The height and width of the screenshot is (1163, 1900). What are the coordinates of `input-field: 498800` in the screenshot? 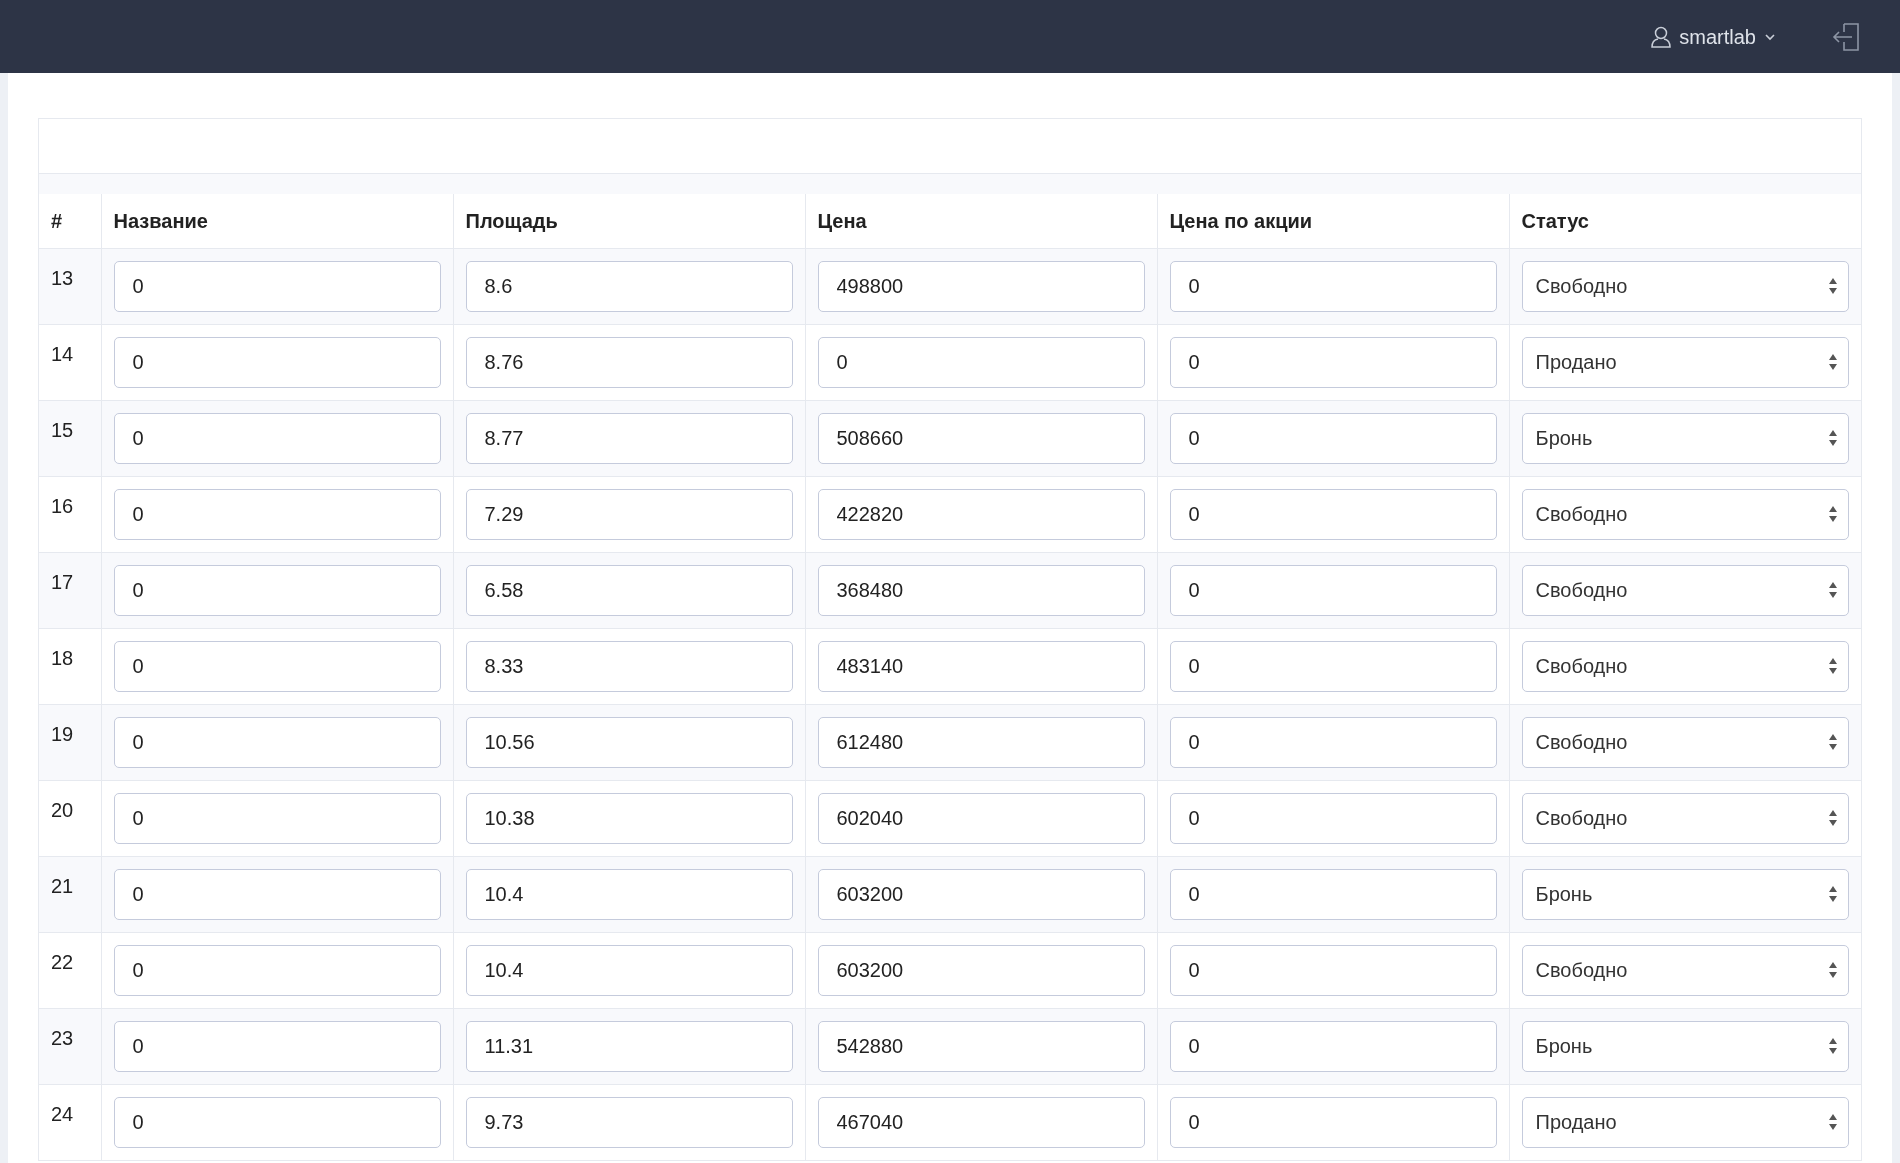 It's located at (981, 286).